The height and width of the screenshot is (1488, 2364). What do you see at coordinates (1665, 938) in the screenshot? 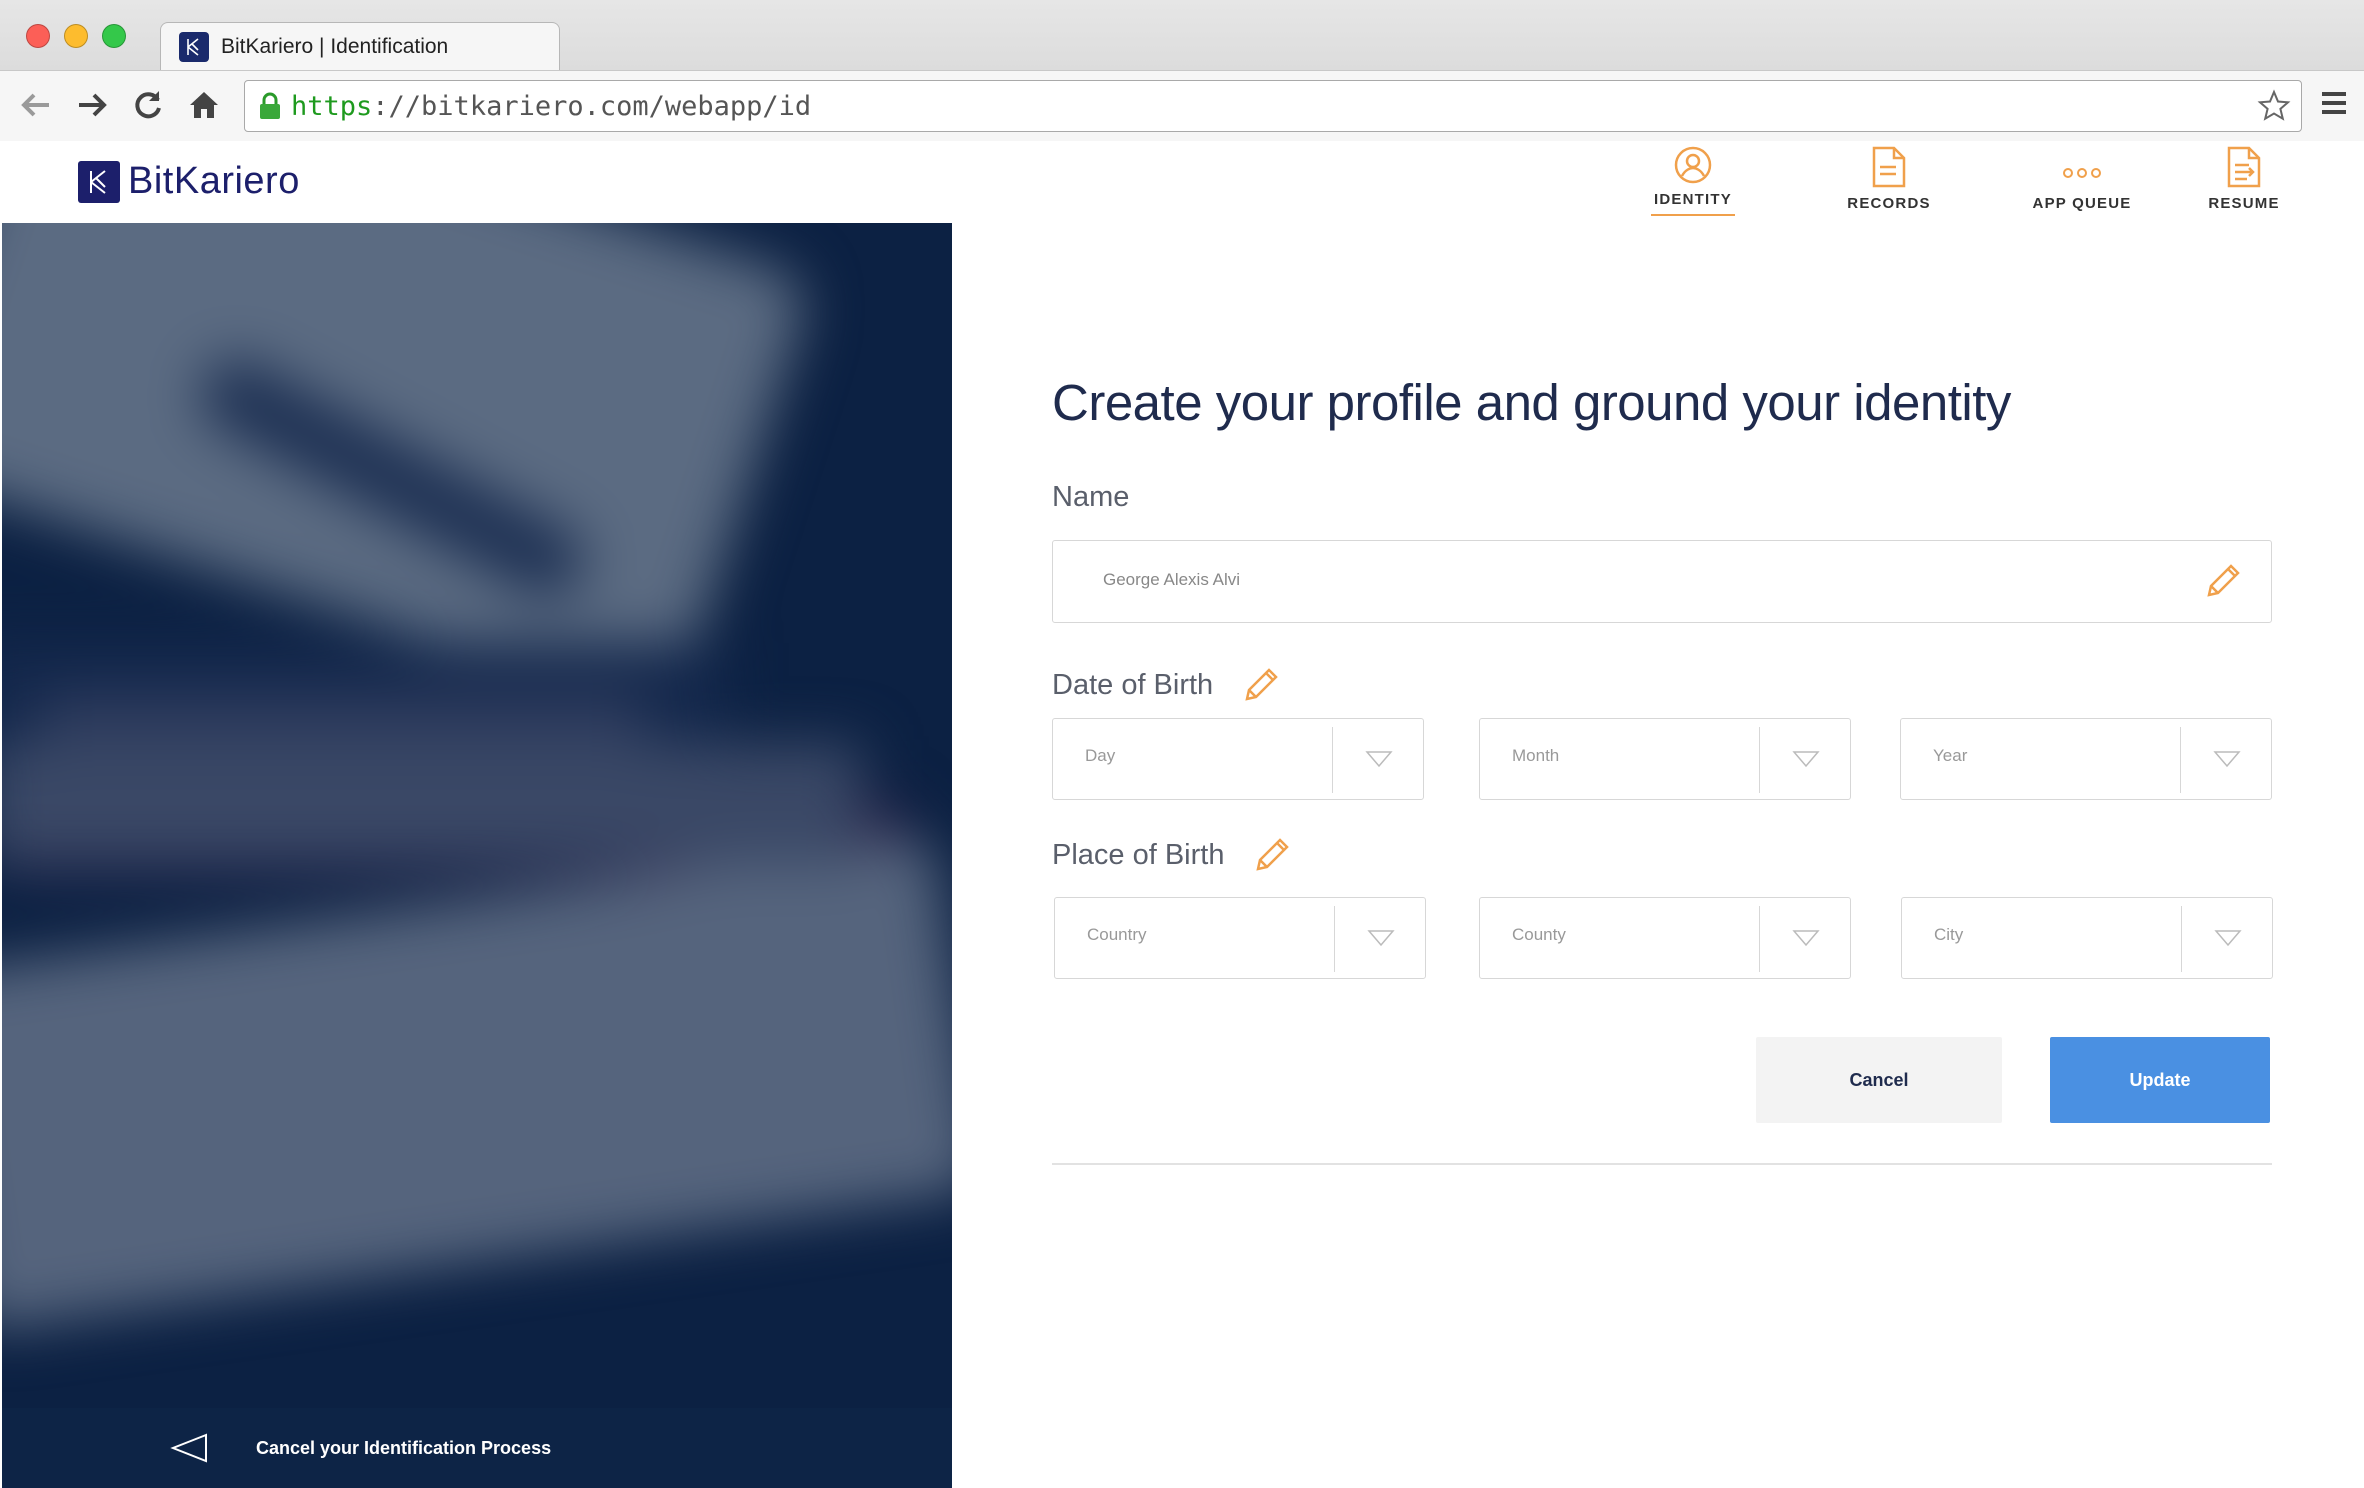
I see `county-select: County` at bounding box center [1665, 938].